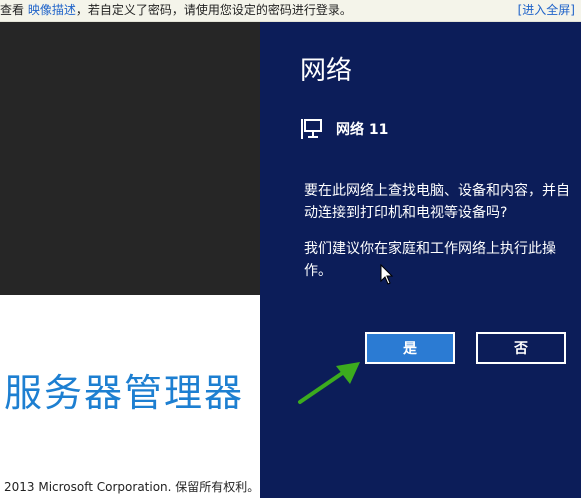 The height and width of the screenshot is (498, 581). I want to click on panel-title: 网络, so click(326, 71).